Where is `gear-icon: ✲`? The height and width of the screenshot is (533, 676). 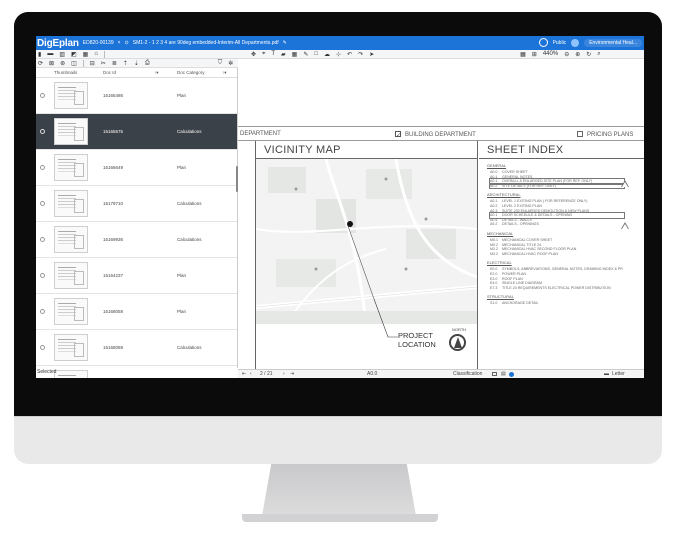 gear-icon: ✲ is located at coordinates (230, 63).